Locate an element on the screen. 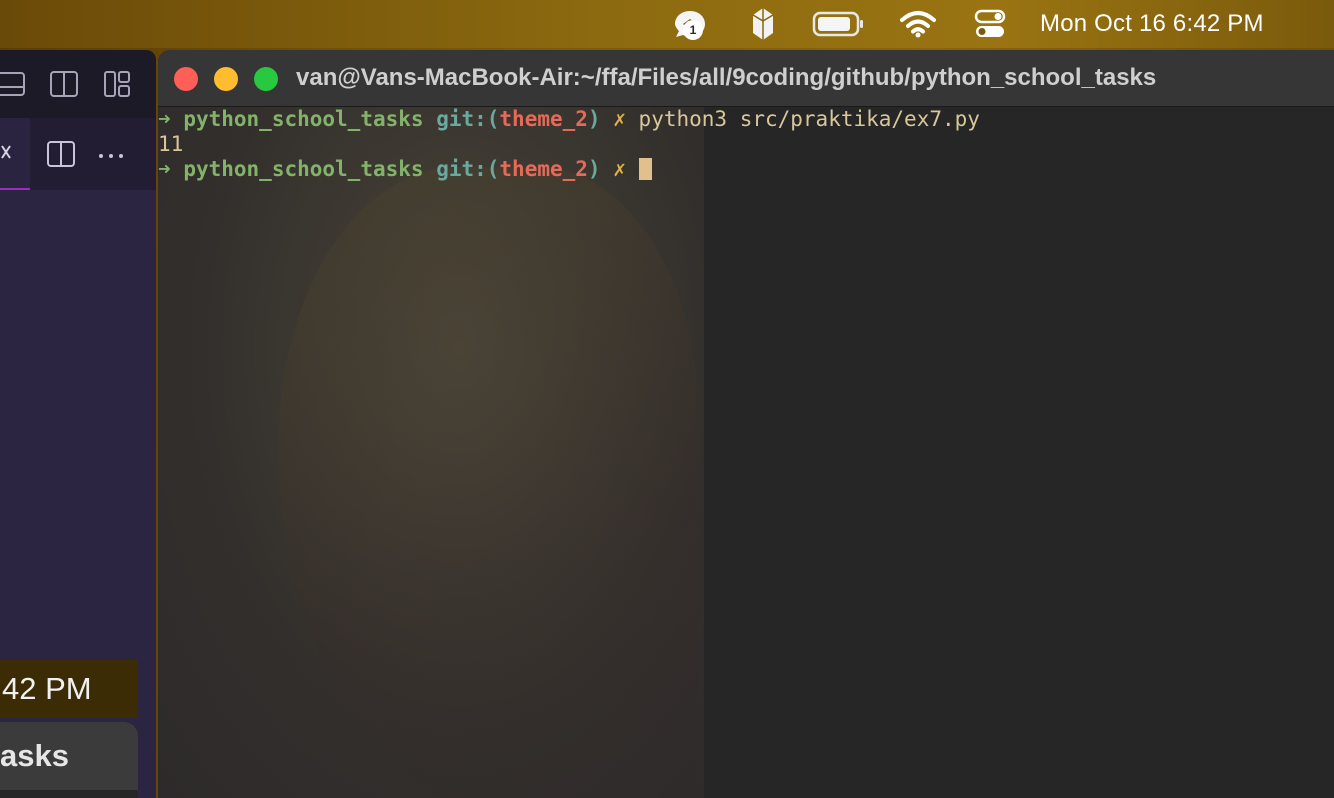 This screenshot has height=798, width=1334. editor-active-tab is located at coordinates (15, 154).